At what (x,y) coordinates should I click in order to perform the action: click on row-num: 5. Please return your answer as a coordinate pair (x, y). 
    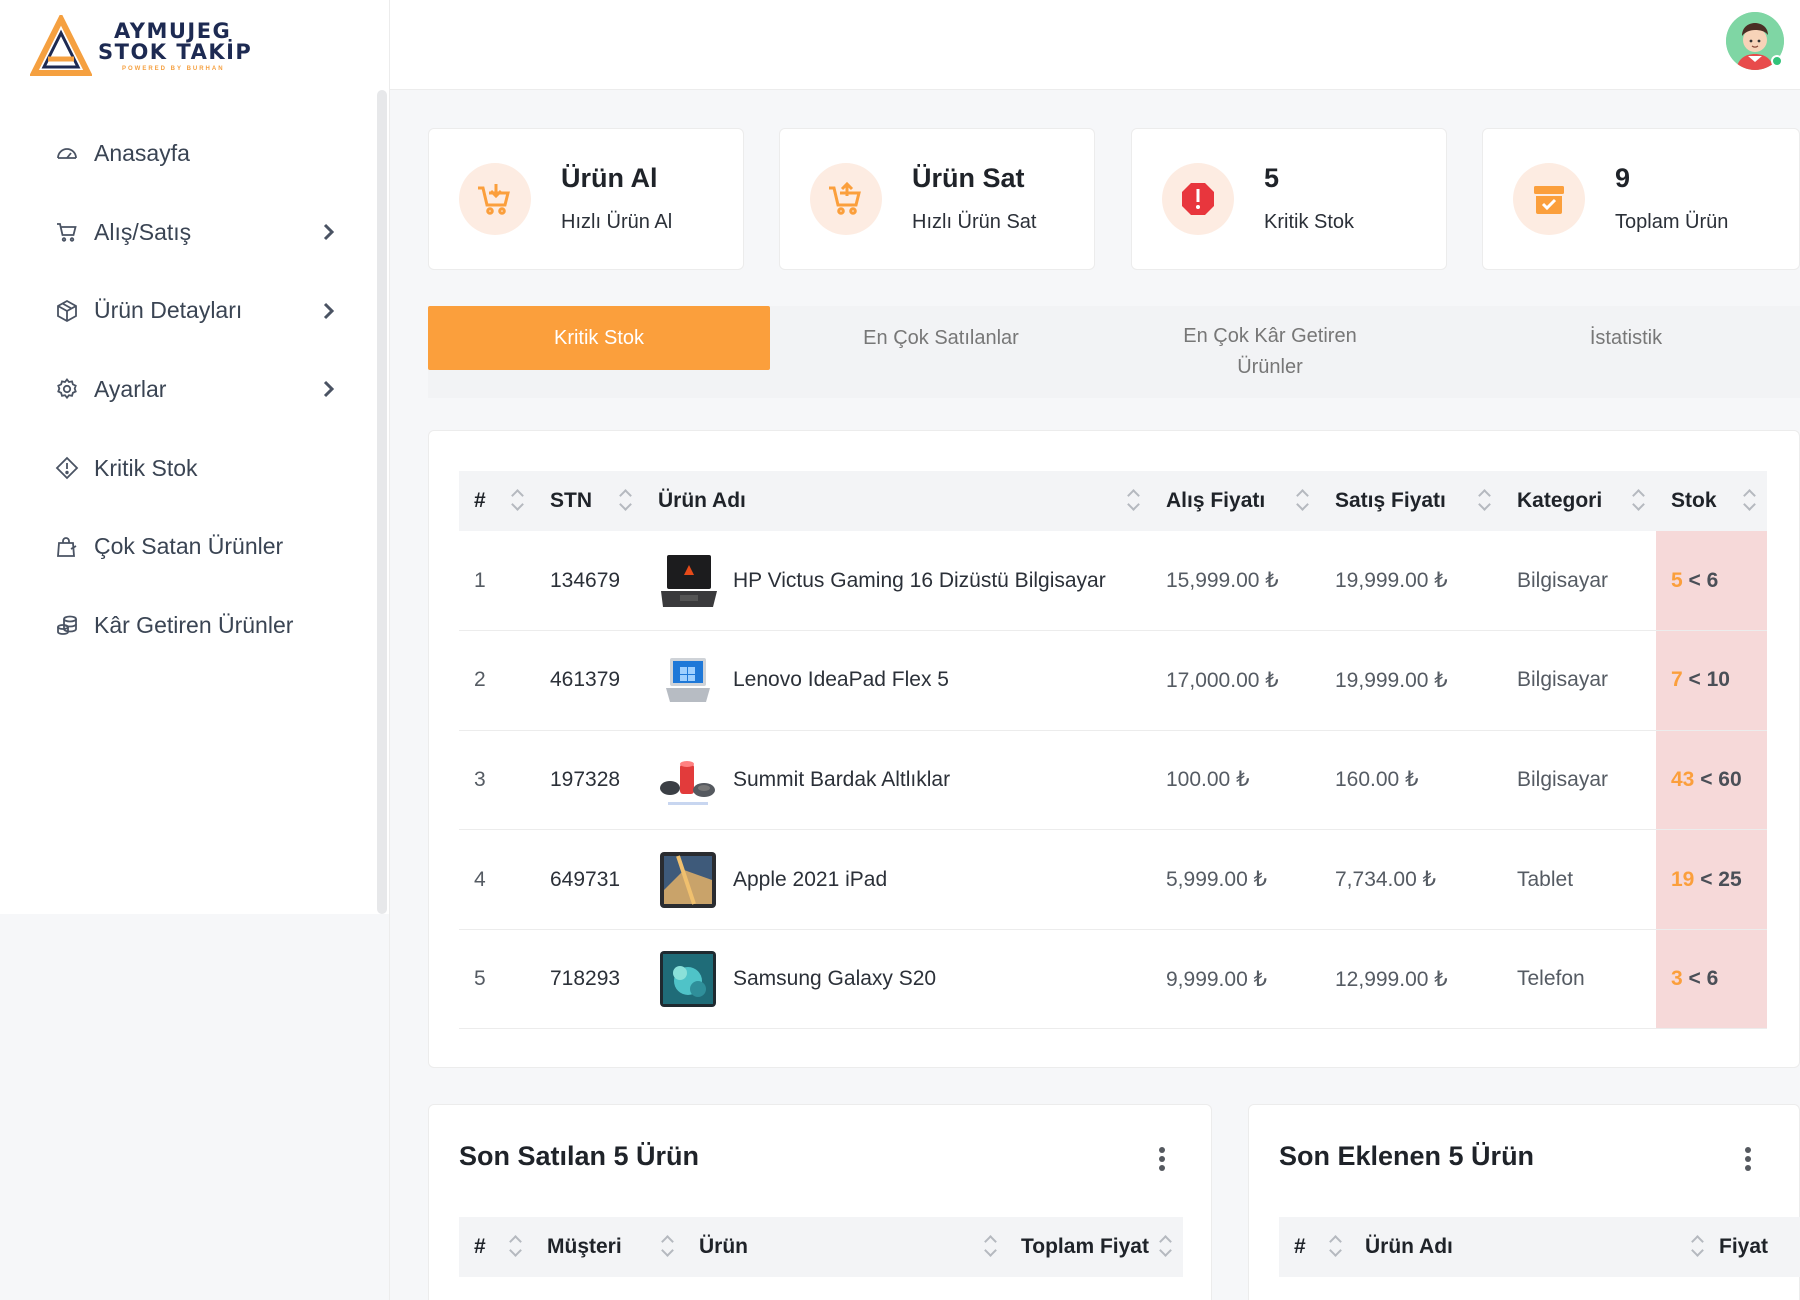
    Looking at the image, I should click on (497, 979).